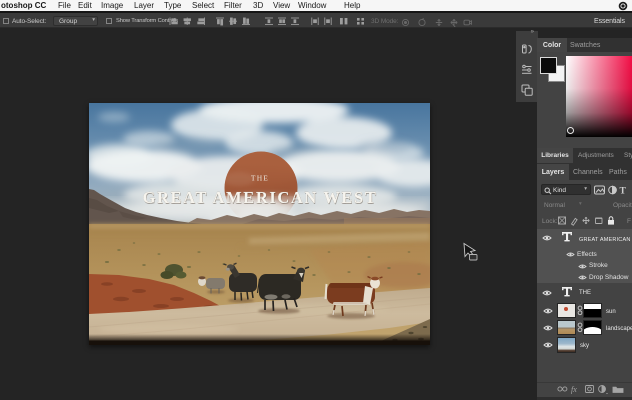 The image size is (632, 400). I want to click on svg-text: T, so click(623, 191).